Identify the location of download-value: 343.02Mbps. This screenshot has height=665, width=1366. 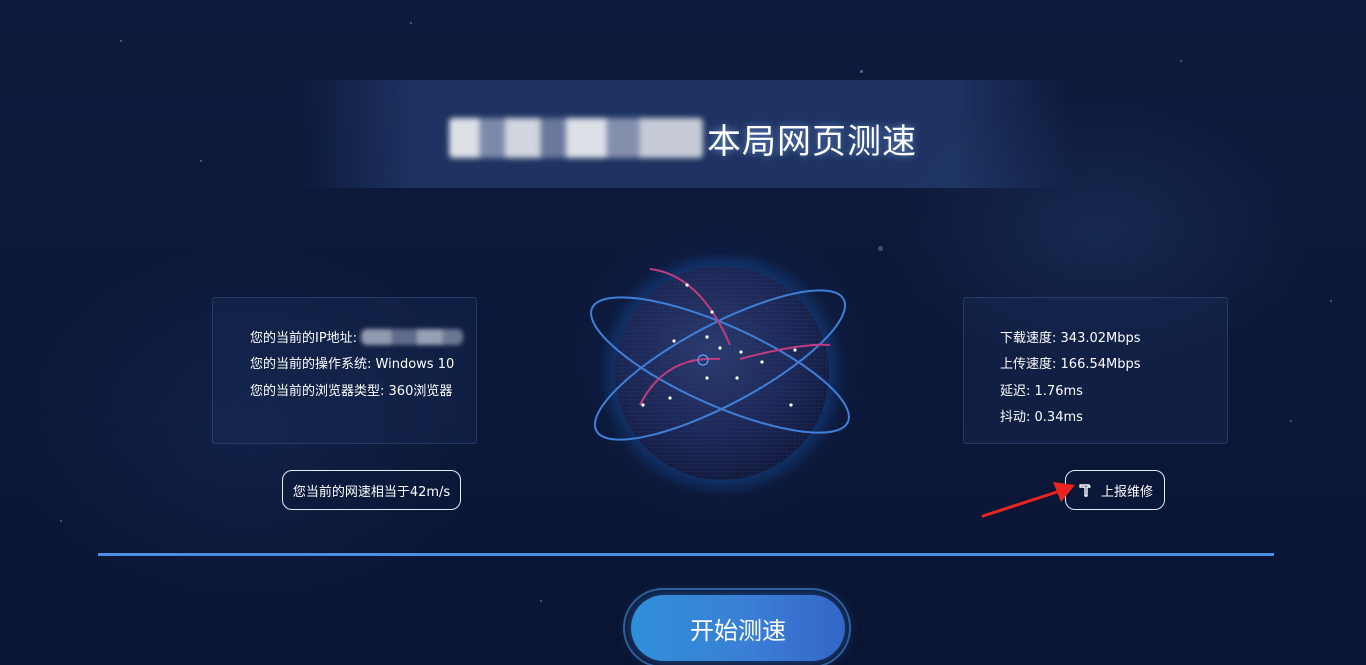
(1100, 338).